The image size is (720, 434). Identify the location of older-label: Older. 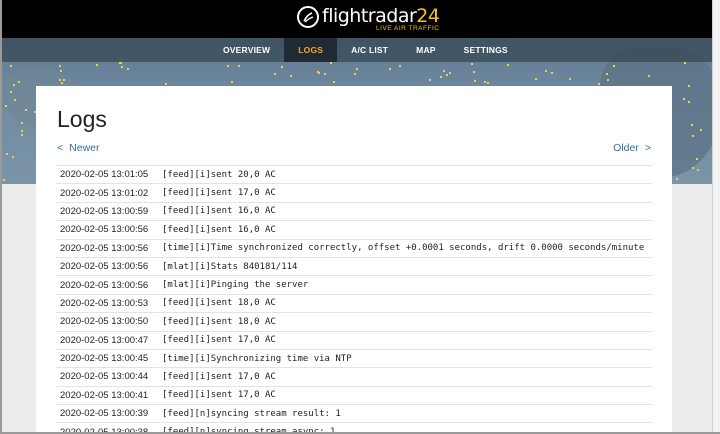
(626, 148).